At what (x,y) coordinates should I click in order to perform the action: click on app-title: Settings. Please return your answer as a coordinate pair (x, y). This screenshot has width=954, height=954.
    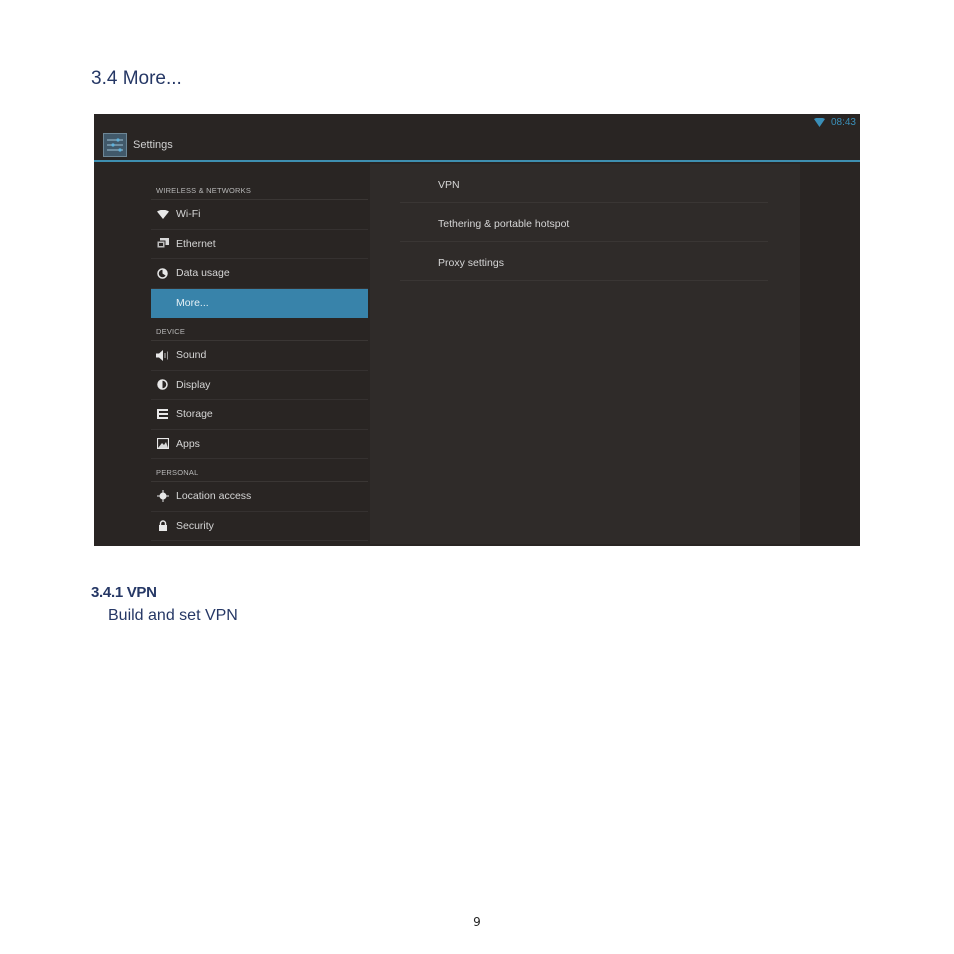
    Looking at the image, I should click on (153, 145).